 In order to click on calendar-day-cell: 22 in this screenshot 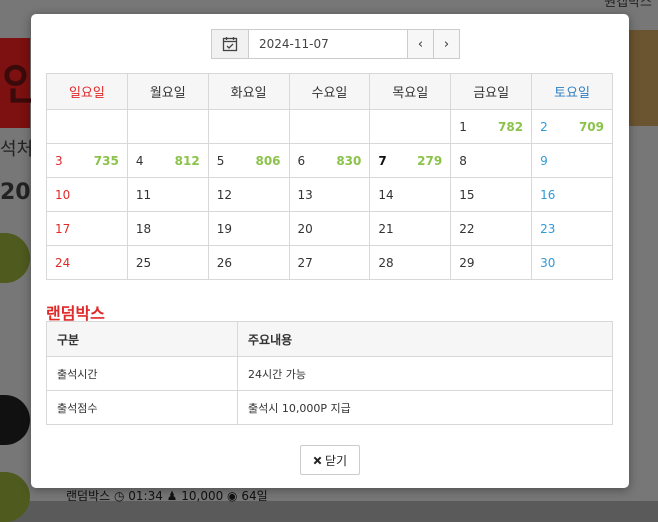, I will do `click(491, 228)`.